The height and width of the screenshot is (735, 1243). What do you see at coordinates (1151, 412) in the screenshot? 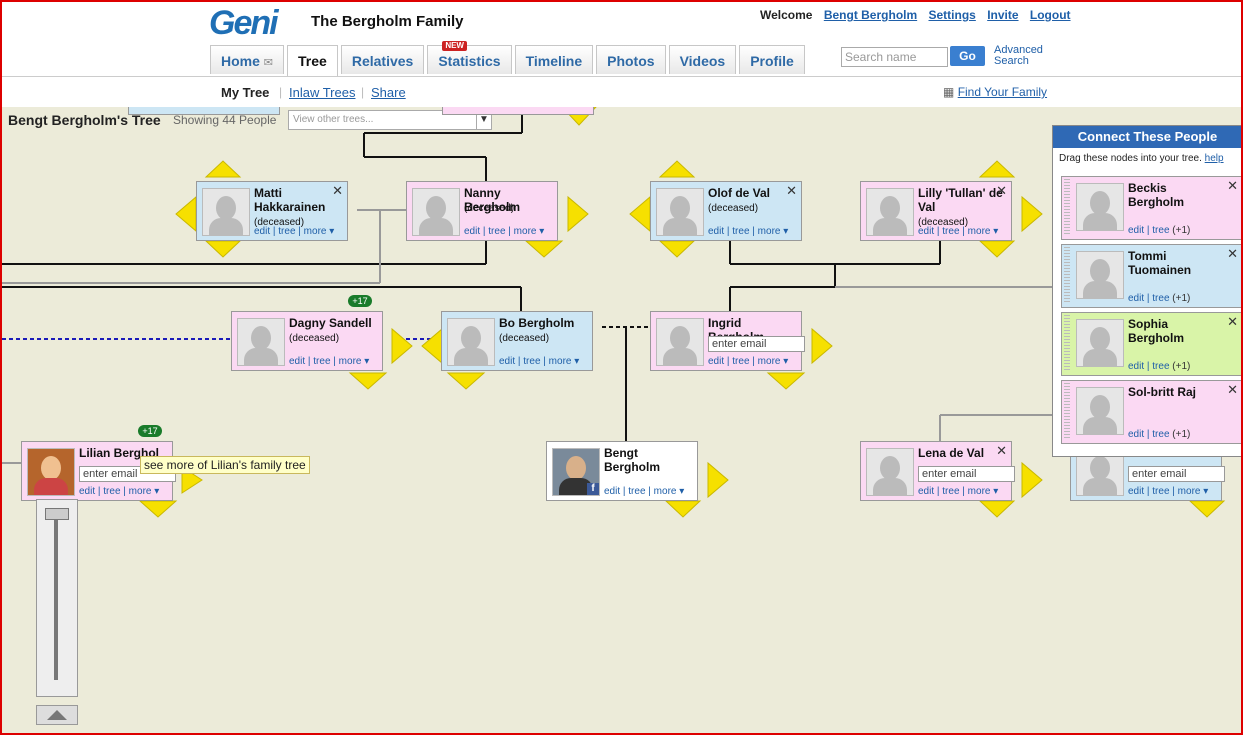
I see `connect-card-solbritt: Sol-britt Raj edit | tree (+1) ✕` at bounding box center [1151, 412].